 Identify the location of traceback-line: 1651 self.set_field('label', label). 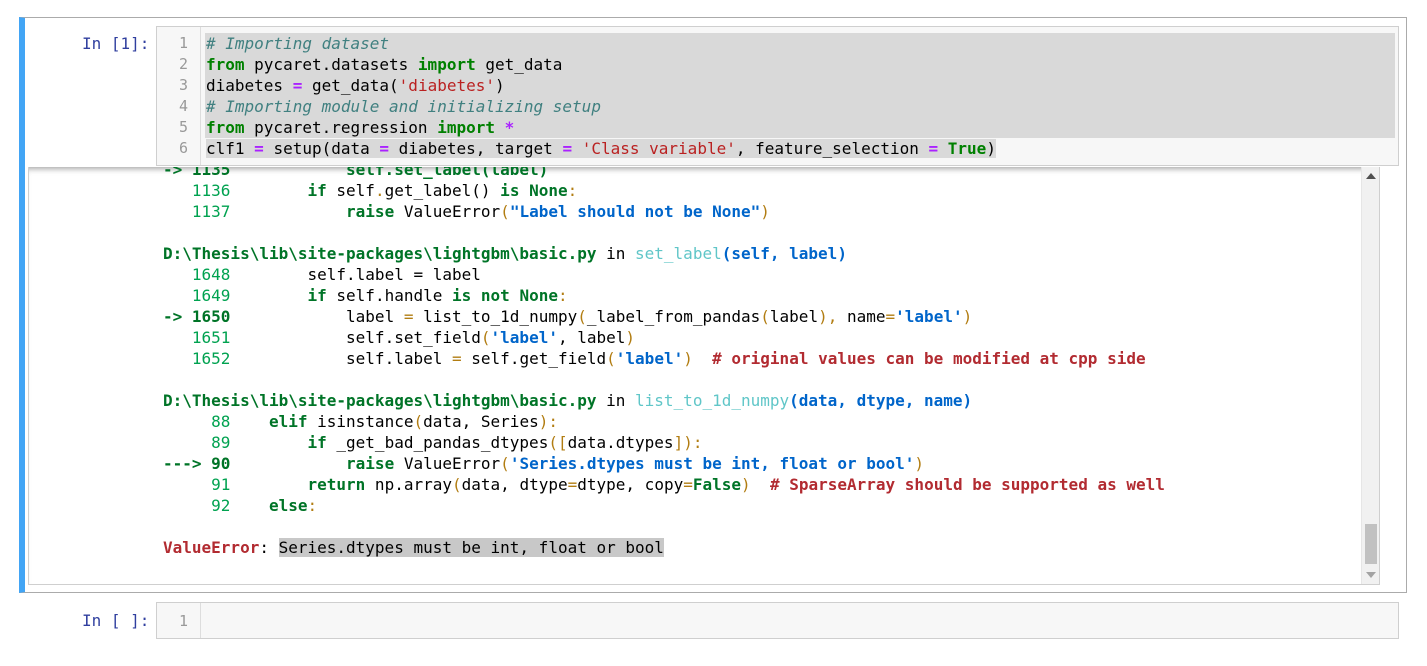
(399, 337).